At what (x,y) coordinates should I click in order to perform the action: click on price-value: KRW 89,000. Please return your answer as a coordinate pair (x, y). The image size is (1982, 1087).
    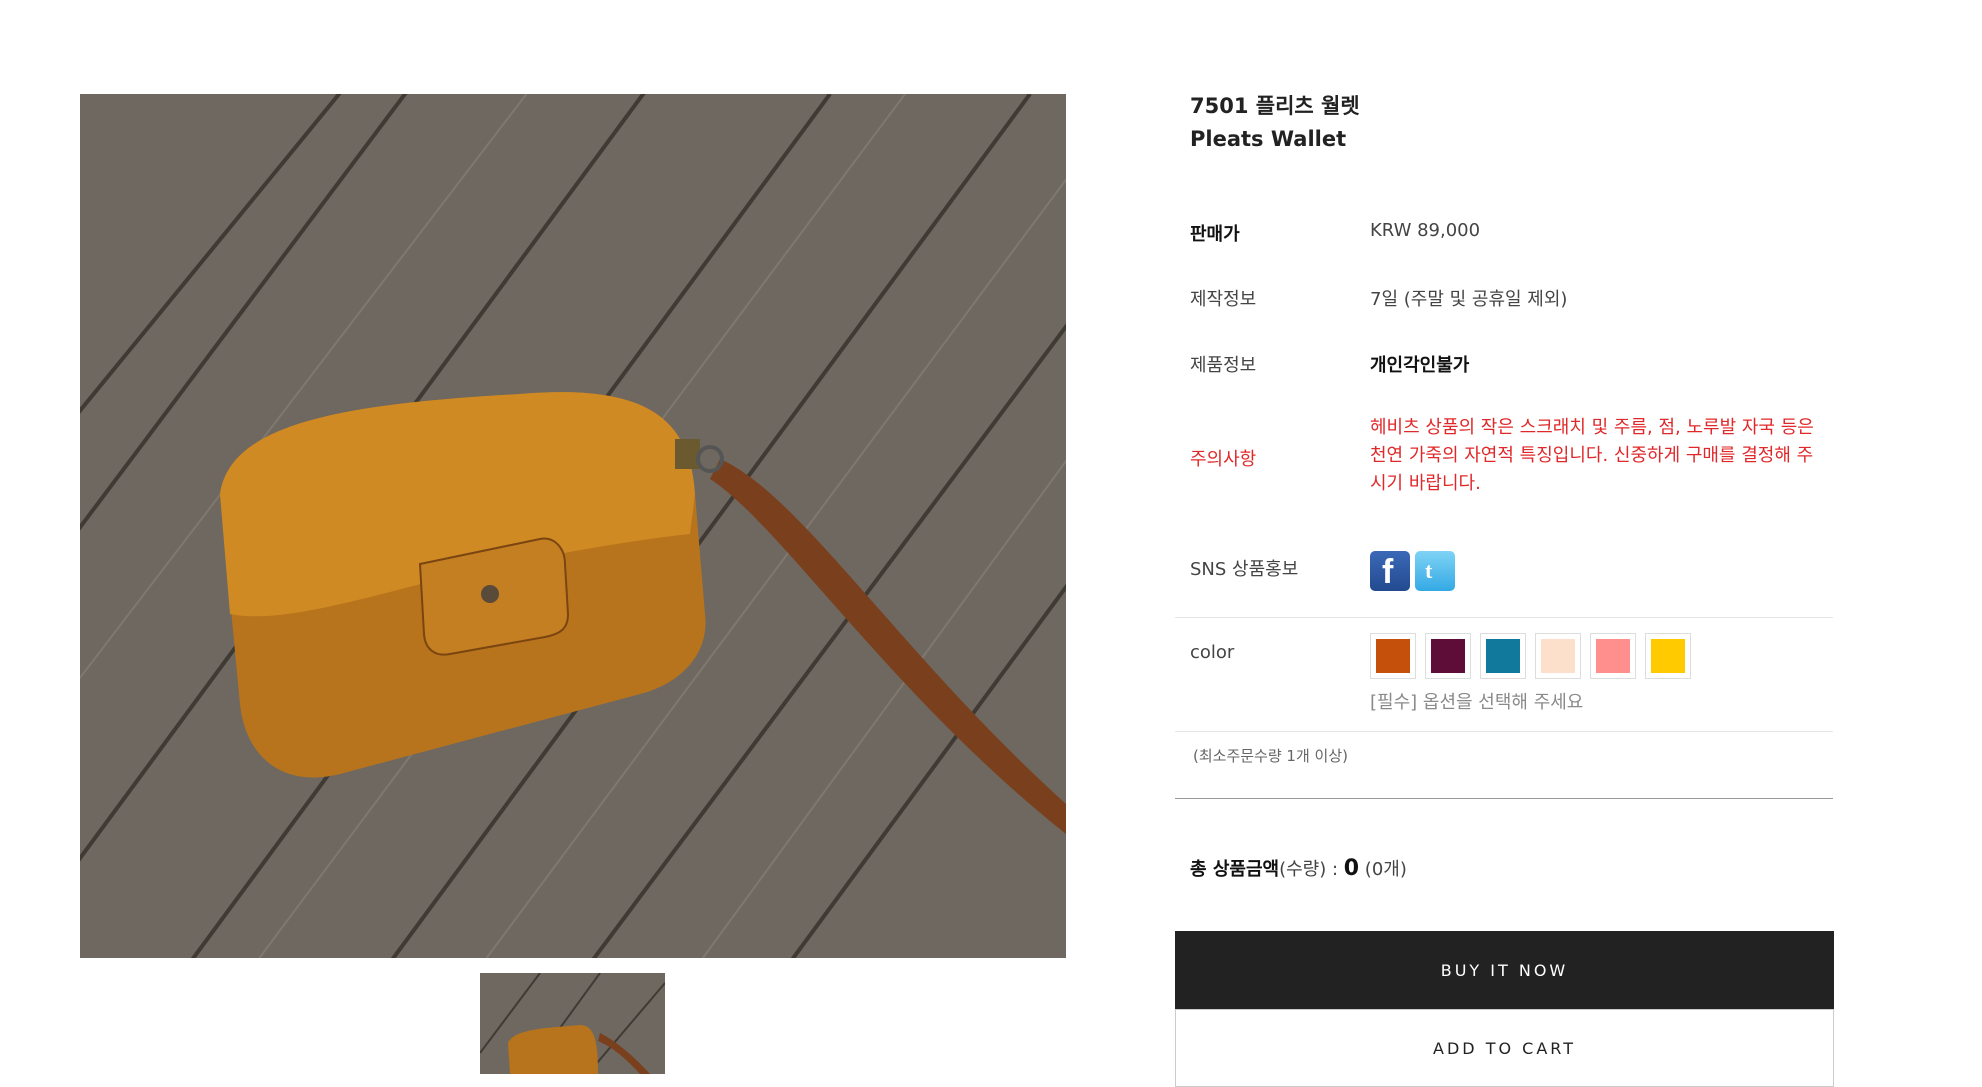
    Looking at the image, I should click on (1425, 230).